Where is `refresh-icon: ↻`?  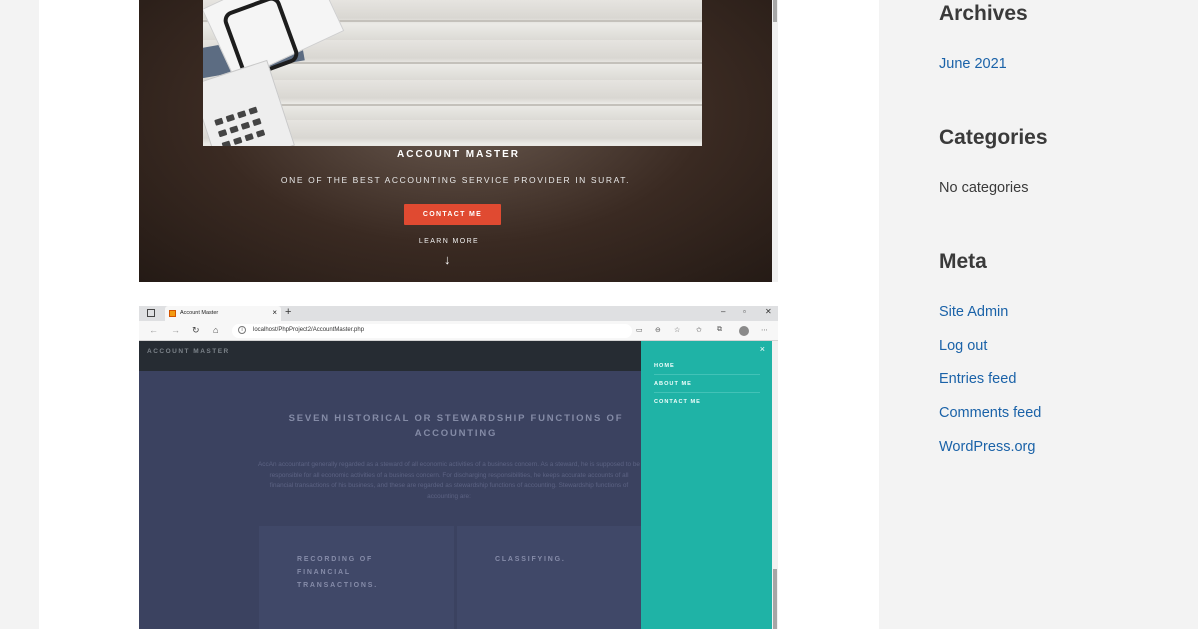 refresh-icon: ↻ is located at coordinates (196, 330).